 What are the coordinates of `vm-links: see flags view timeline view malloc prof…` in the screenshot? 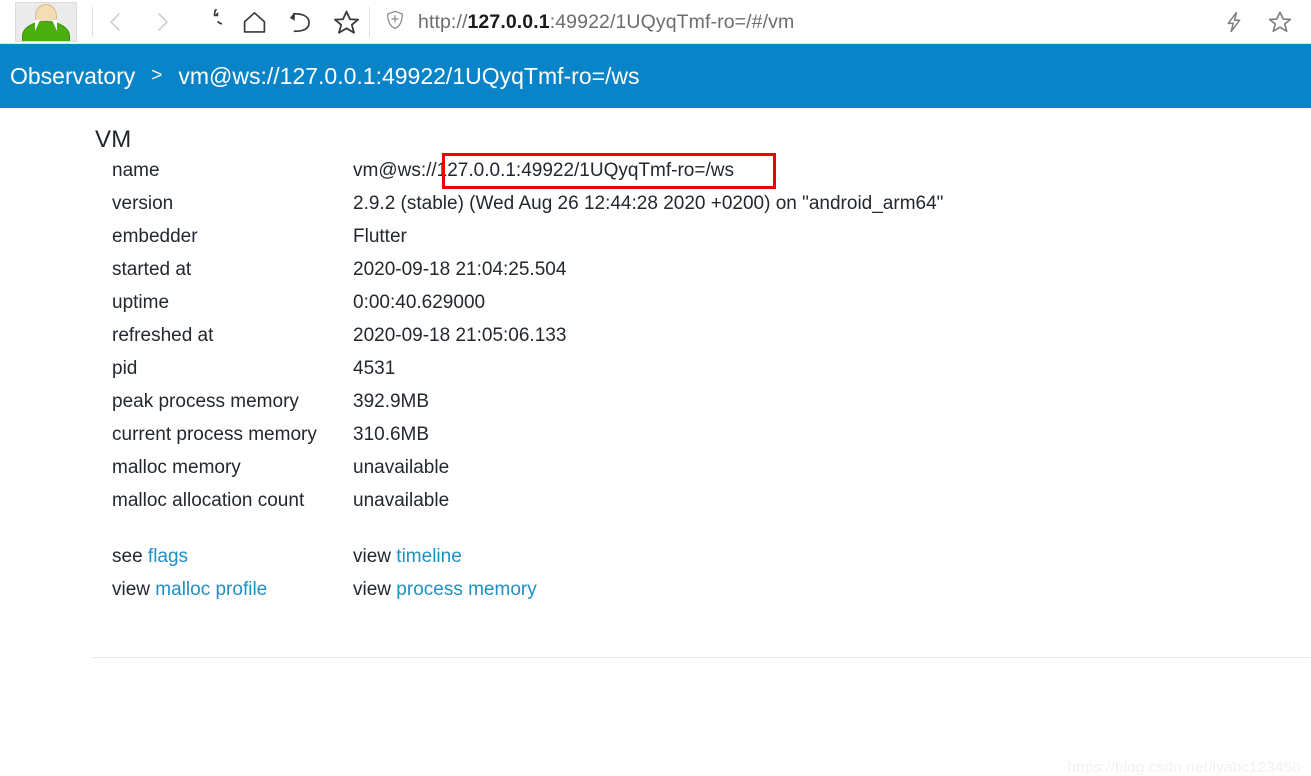 It's located at (324, 579).